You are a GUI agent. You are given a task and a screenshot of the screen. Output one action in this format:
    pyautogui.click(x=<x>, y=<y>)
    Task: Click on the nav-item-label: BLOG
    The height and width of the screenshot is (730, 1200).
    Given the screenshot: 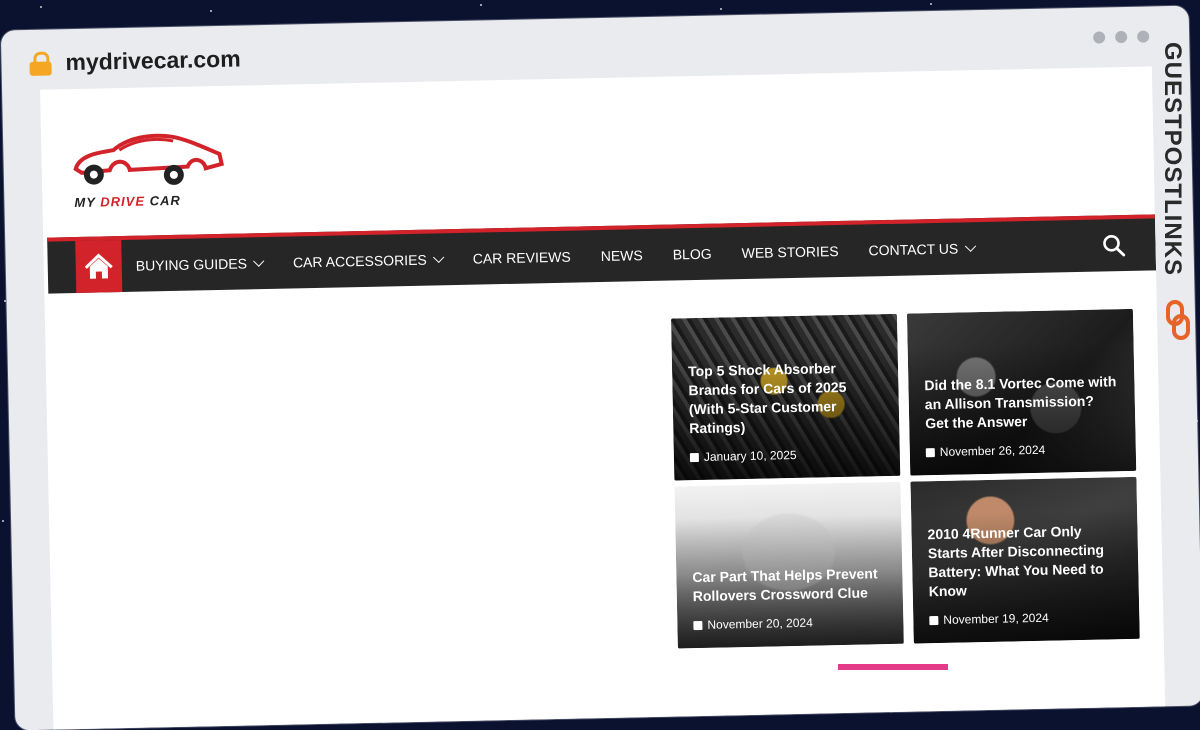 What is the action you would take?
    pyautogui.click(x=692, y=254)
    